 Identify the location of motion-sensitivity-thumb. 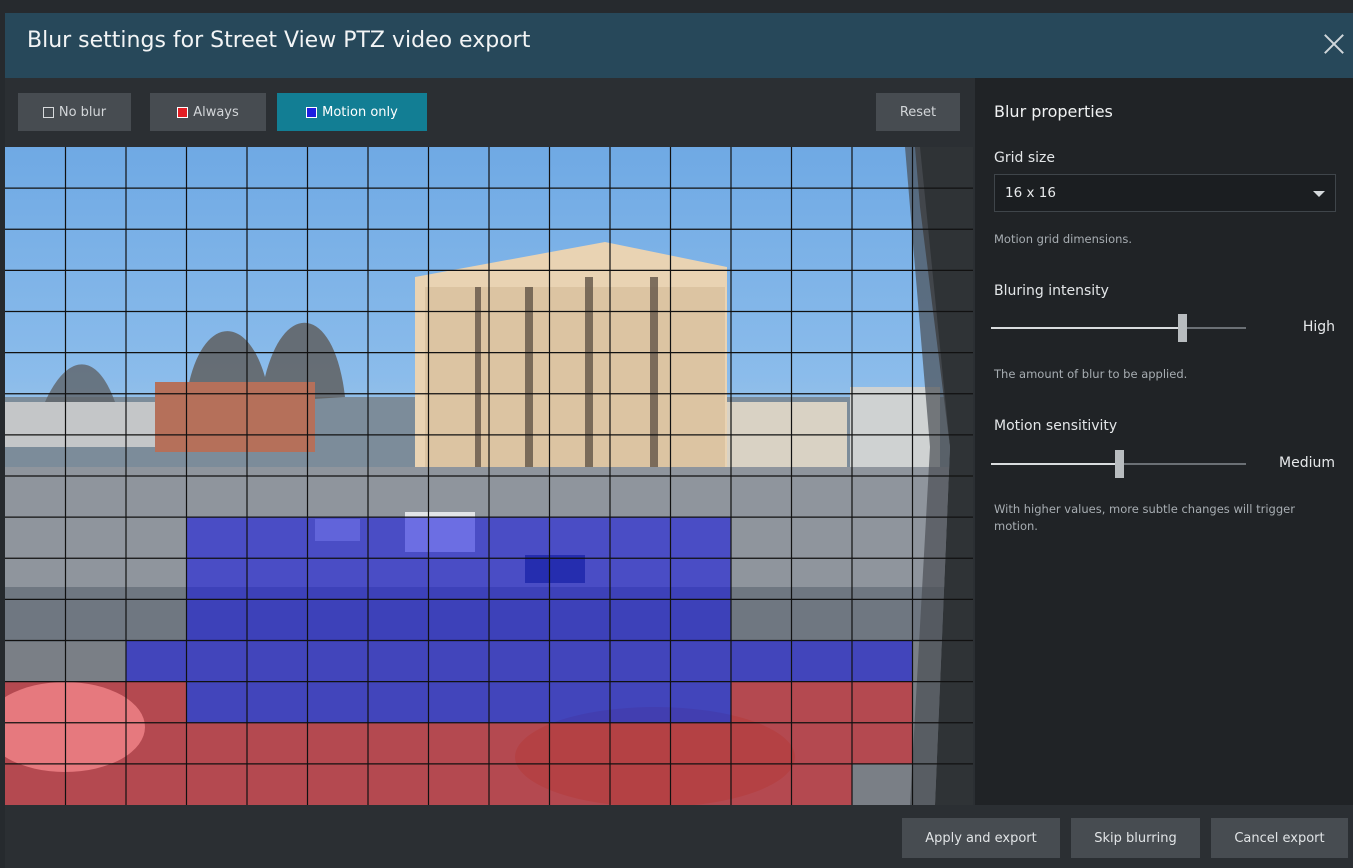
(1119, 464).